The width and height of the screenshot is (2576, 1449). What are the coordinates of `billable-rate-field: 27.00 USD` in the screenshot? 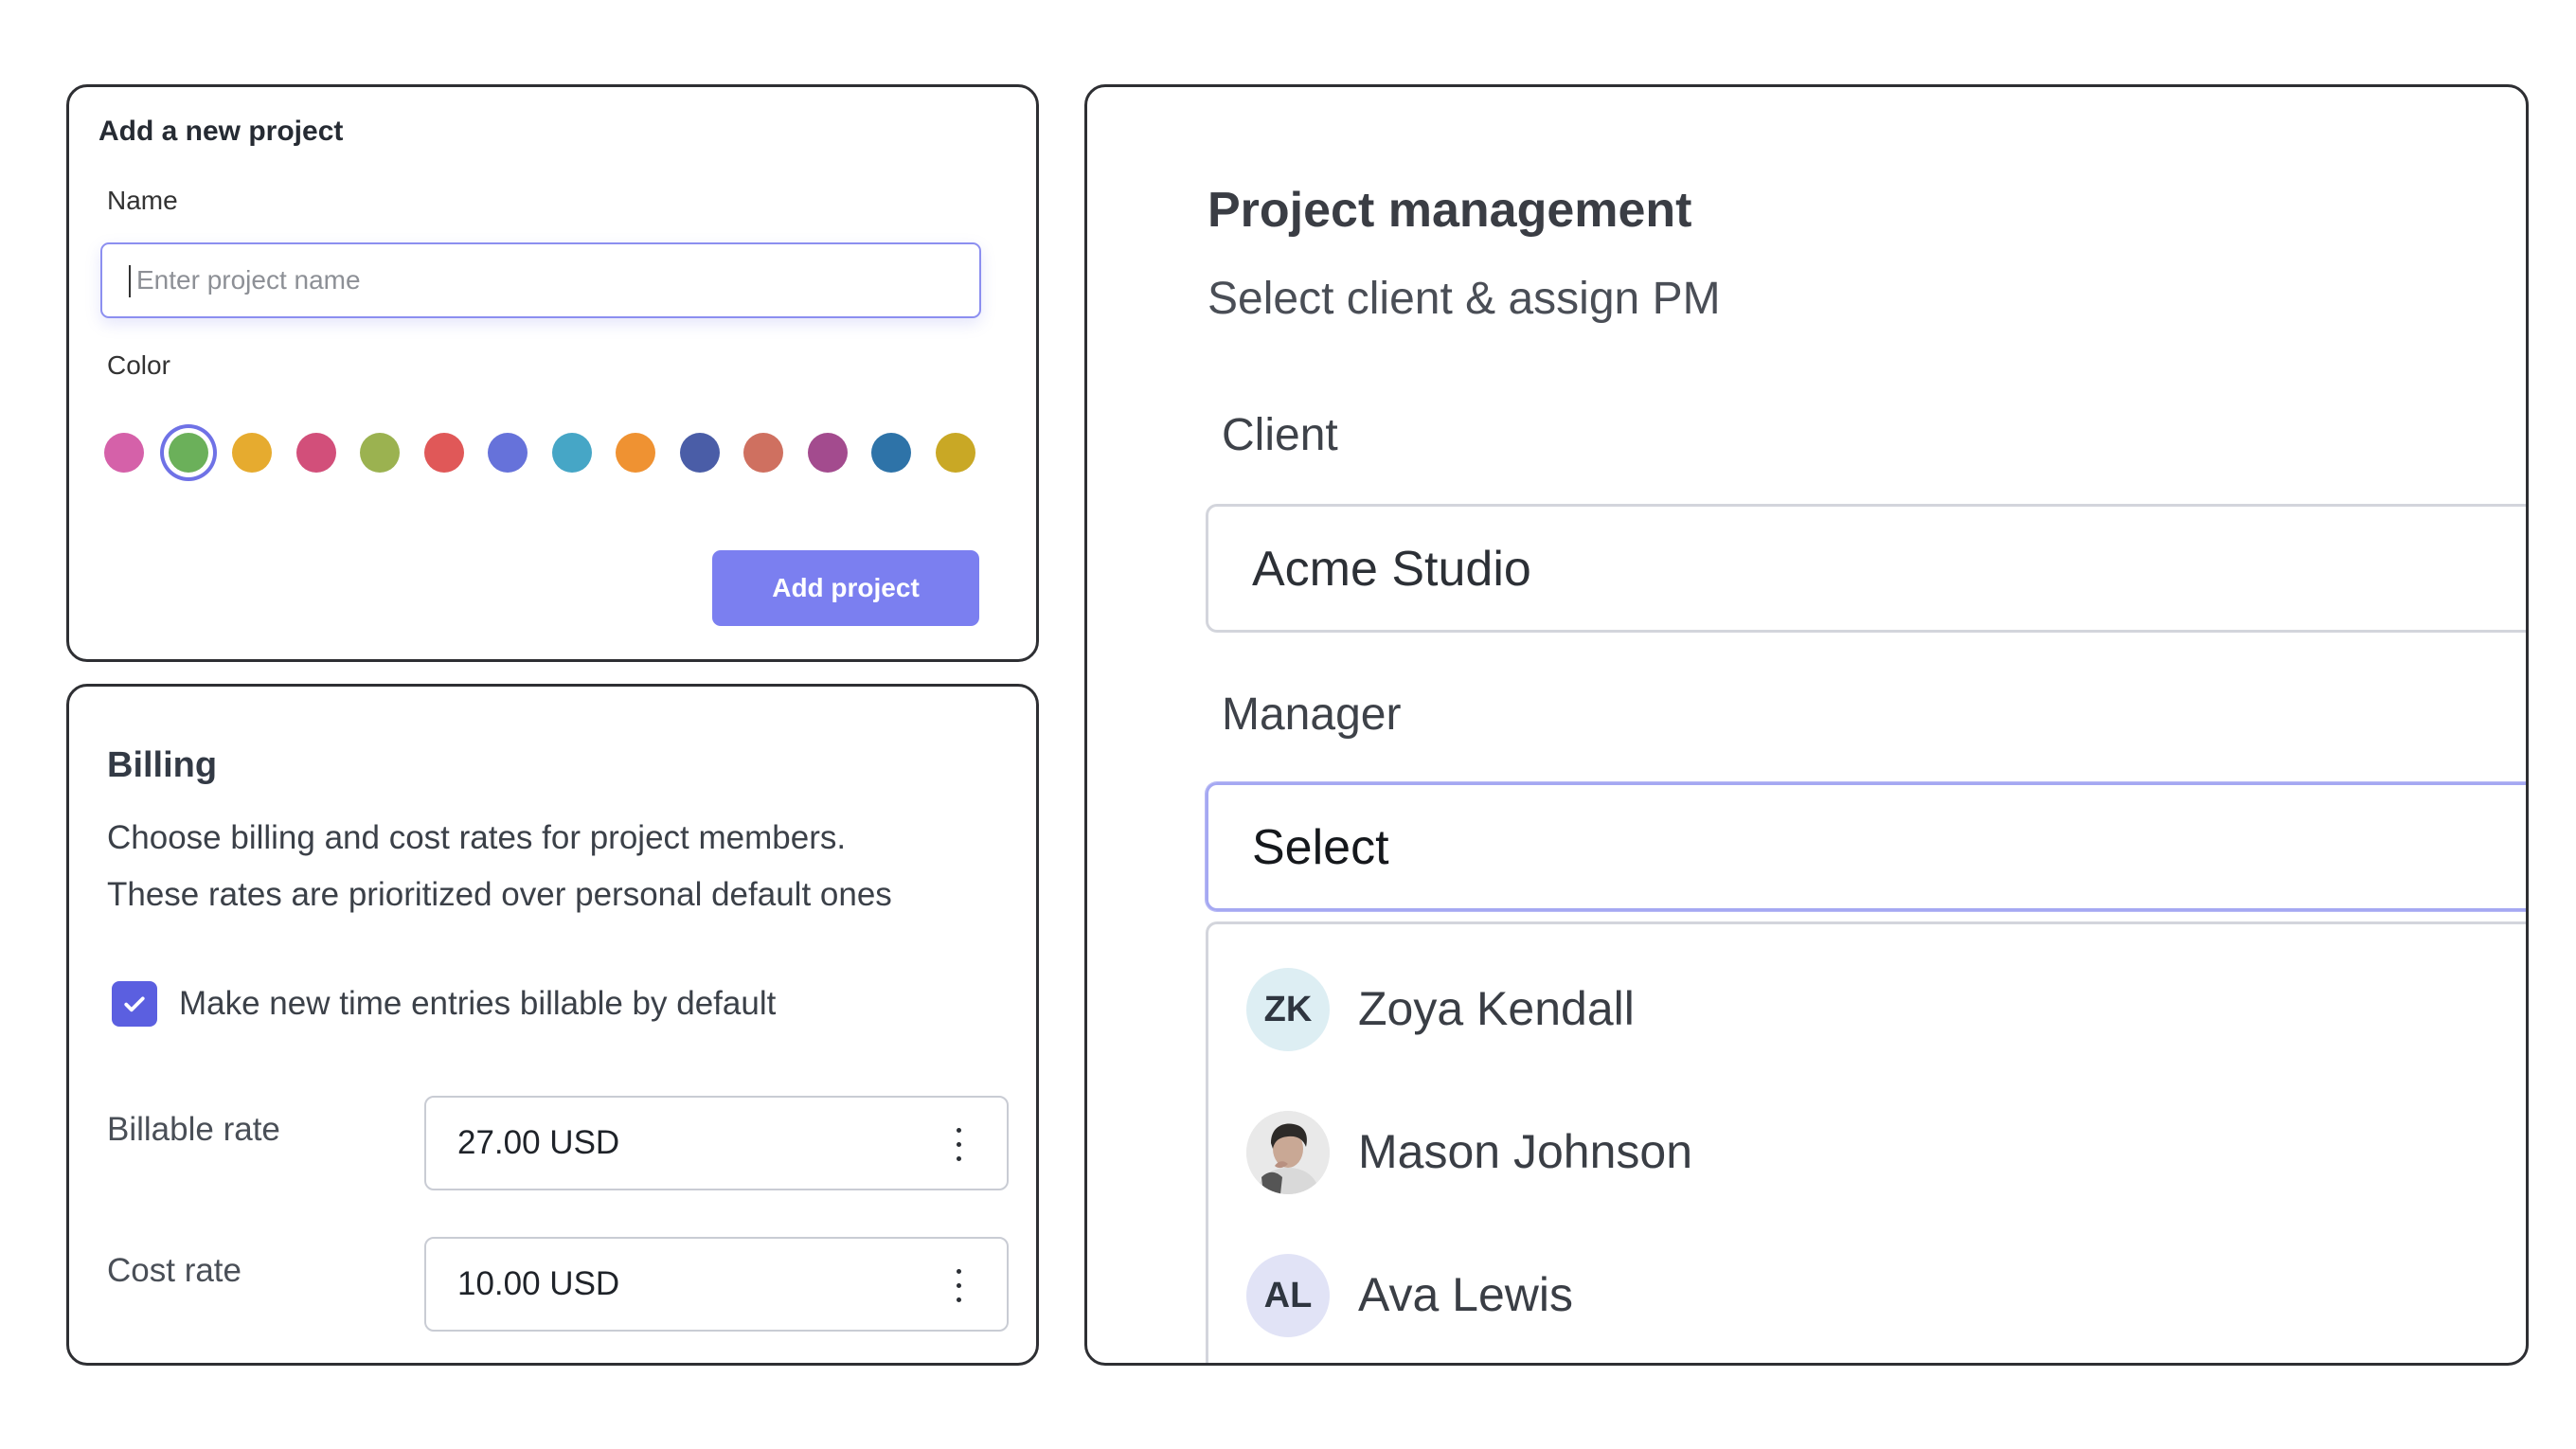 It's located at (716, 1143).